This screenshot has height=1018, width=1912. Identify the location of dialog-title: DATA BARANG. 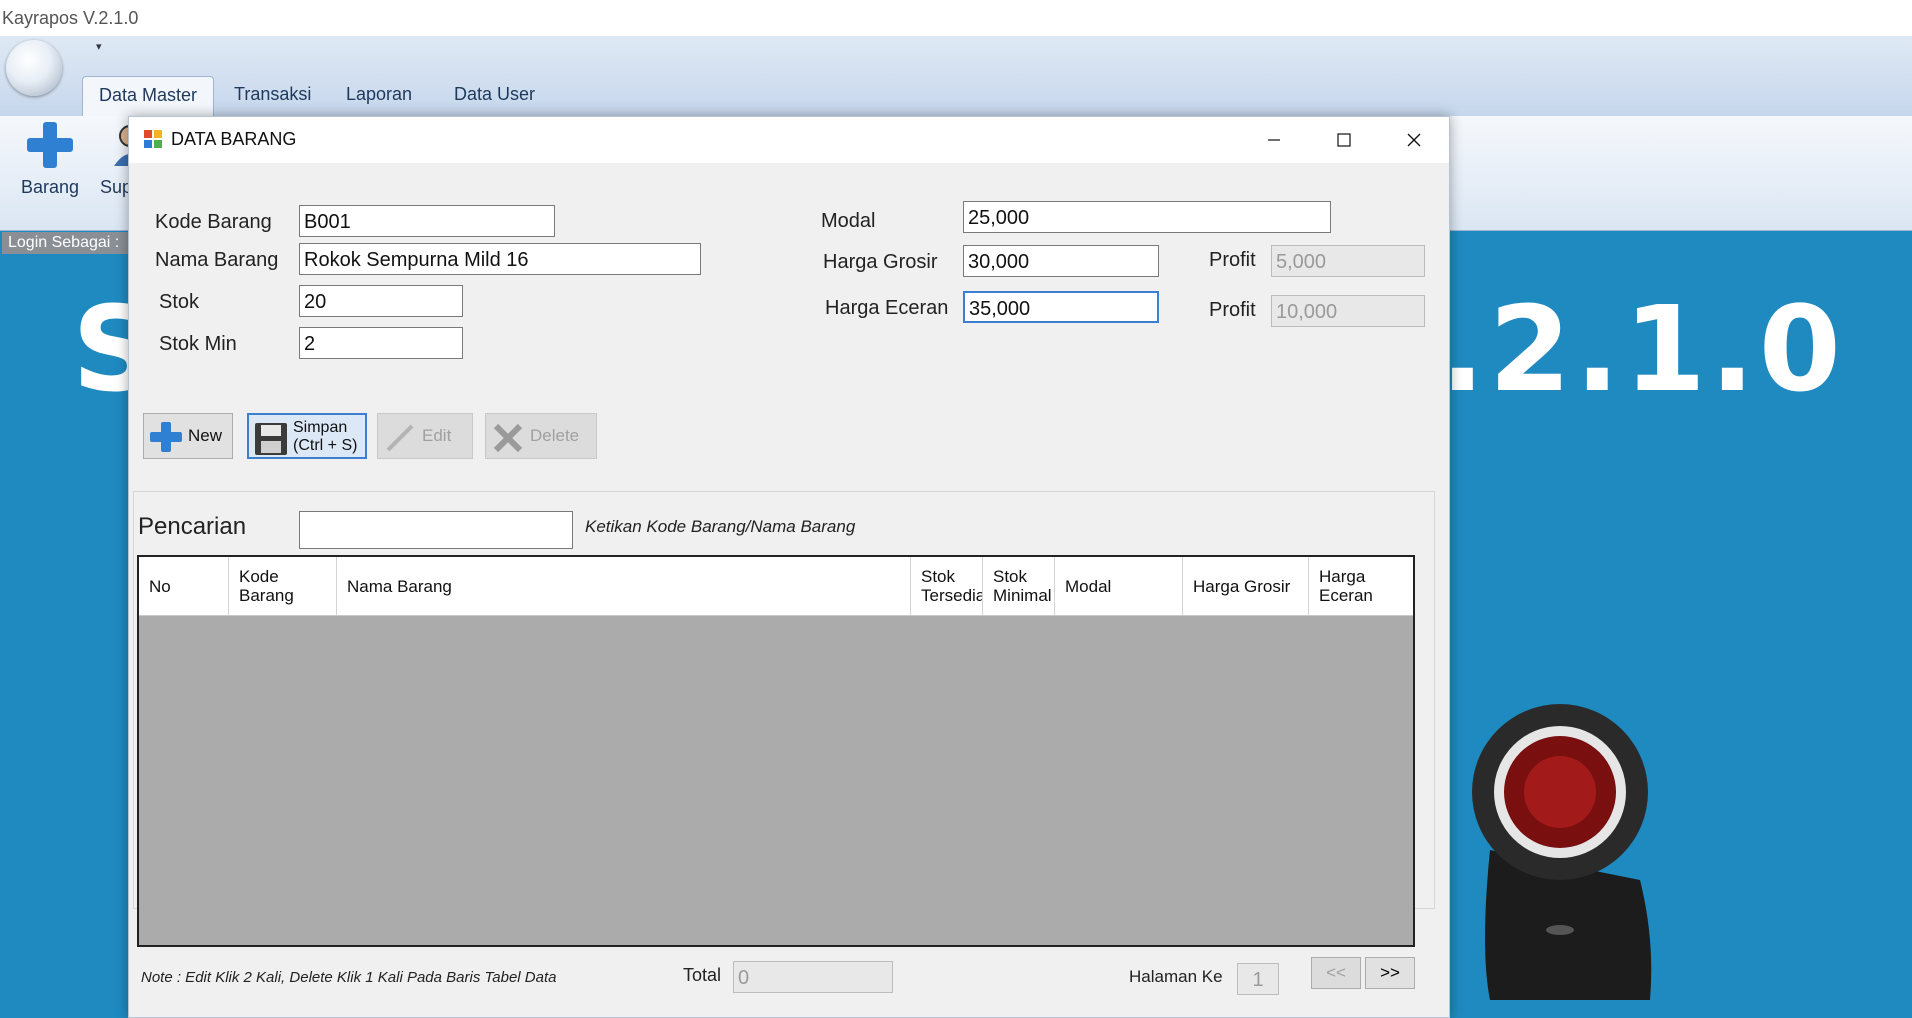
(234, 139).